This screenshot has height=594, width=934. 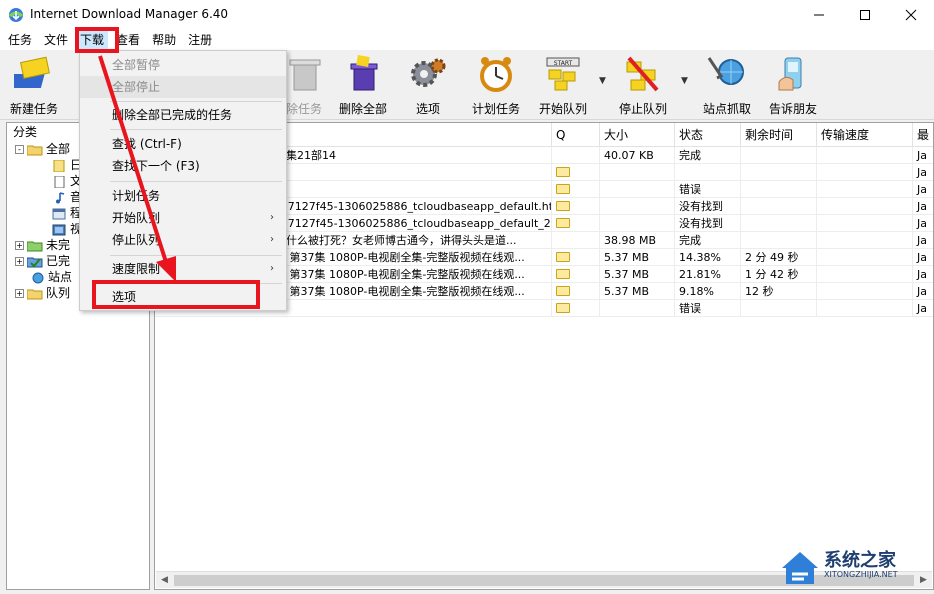 I want to click on start-queue-button: START 开始队列, so click(x=563, y=85).